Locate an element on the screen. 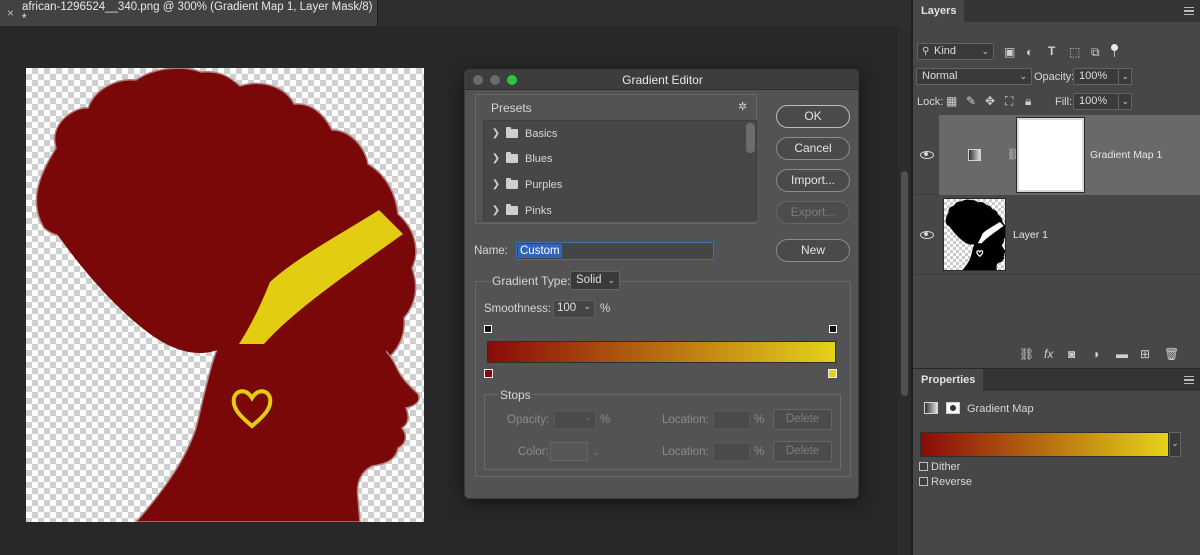 This screenshot has height=555, width=1200. preset-folder-basics: ❯ Basics is located at coordinates (615, 133).